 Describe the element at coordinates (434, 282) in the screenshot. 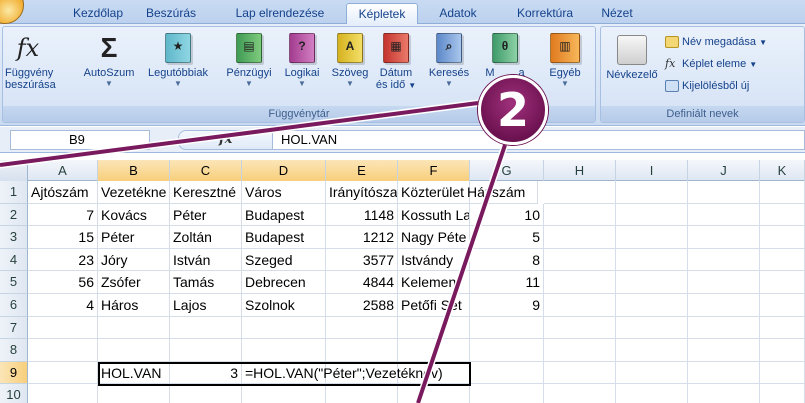

I see `cell-f5: Kelemen` at that location.